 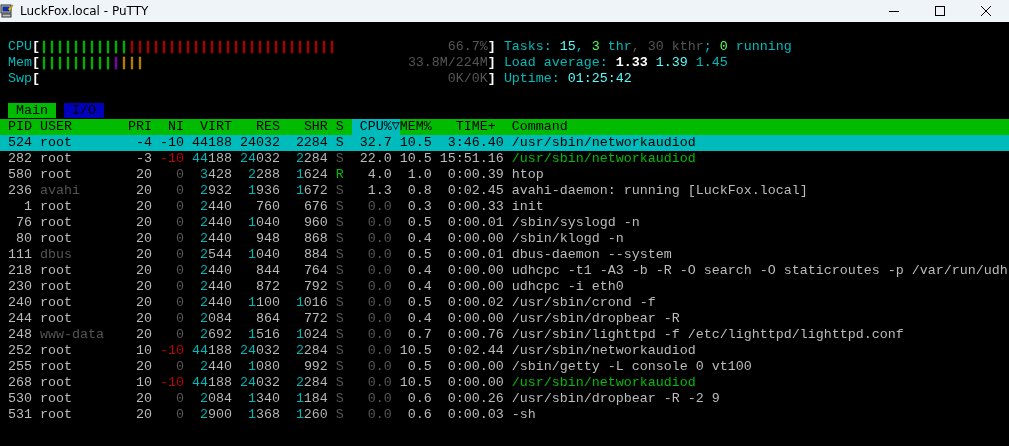 What do you see at coordinates (940, 11) in the screenshot?
I see `maximize-icon` at bounding box center [940, 11].